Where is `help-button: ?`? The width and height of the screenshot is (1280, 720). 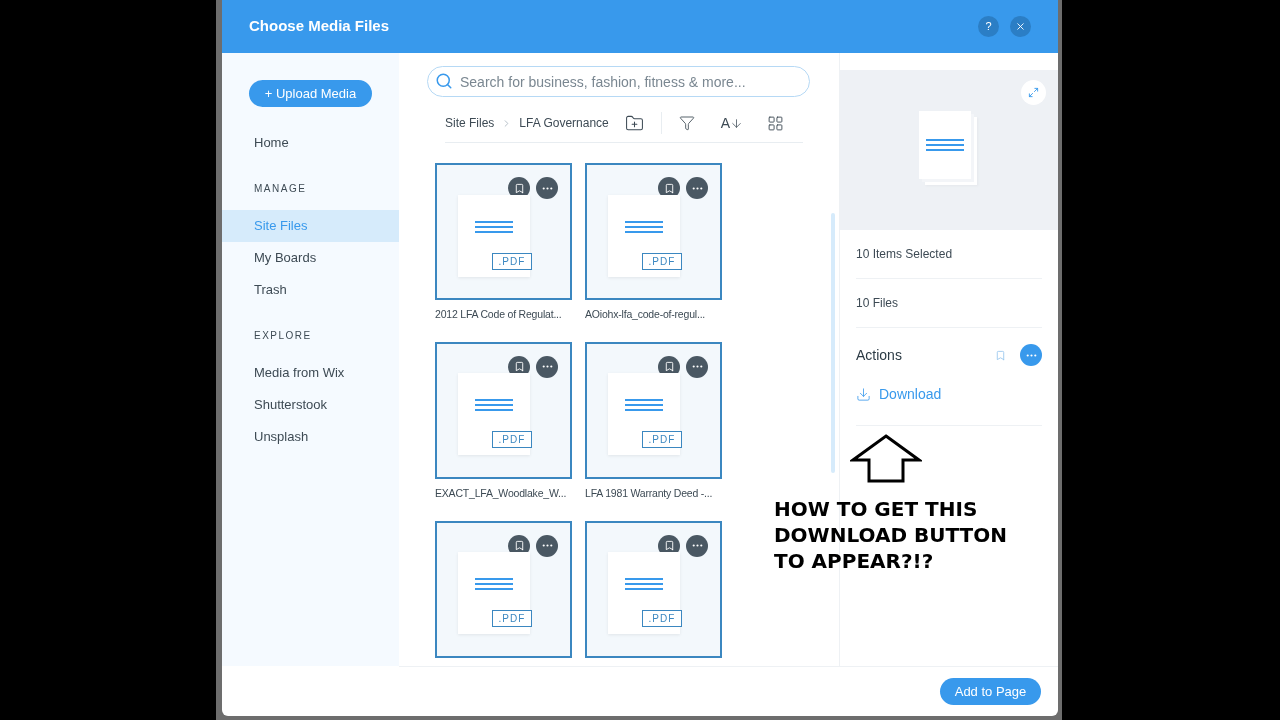 help-button: ? is located at coordinates (988, 26).